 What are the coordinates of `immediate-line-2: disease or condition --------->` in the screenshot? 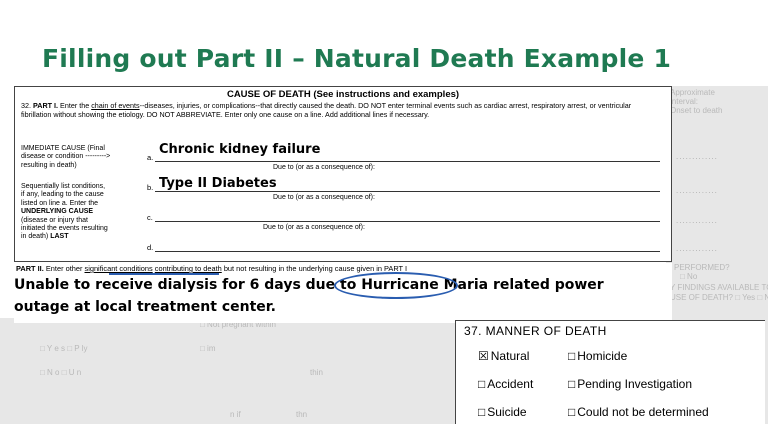 It's located at (66, 157).